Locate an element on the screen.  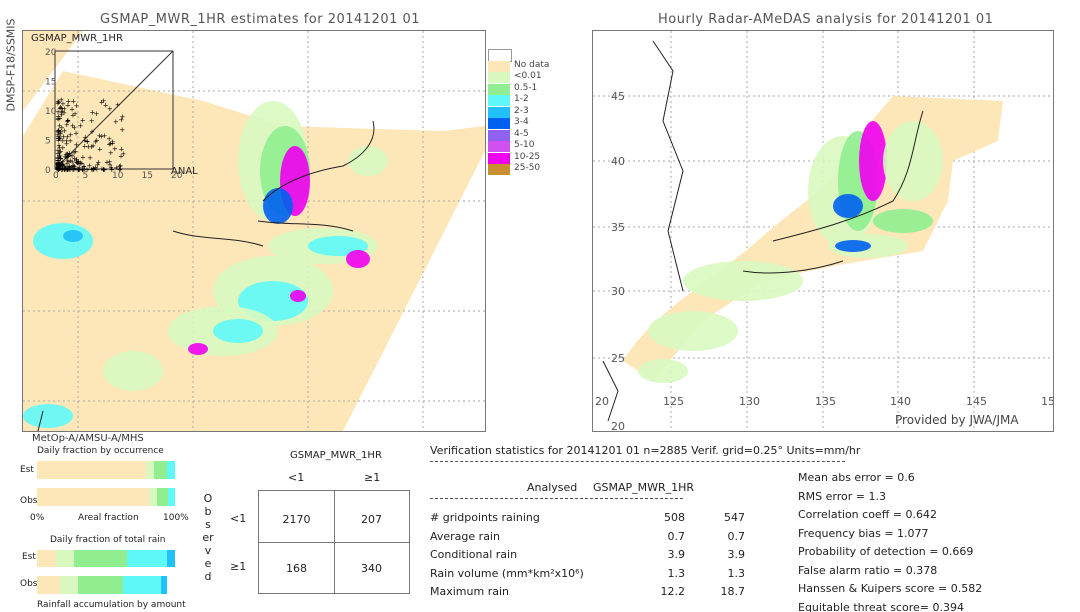
stat-analysed-value: 3.9 is located at coordinates (676, 554).